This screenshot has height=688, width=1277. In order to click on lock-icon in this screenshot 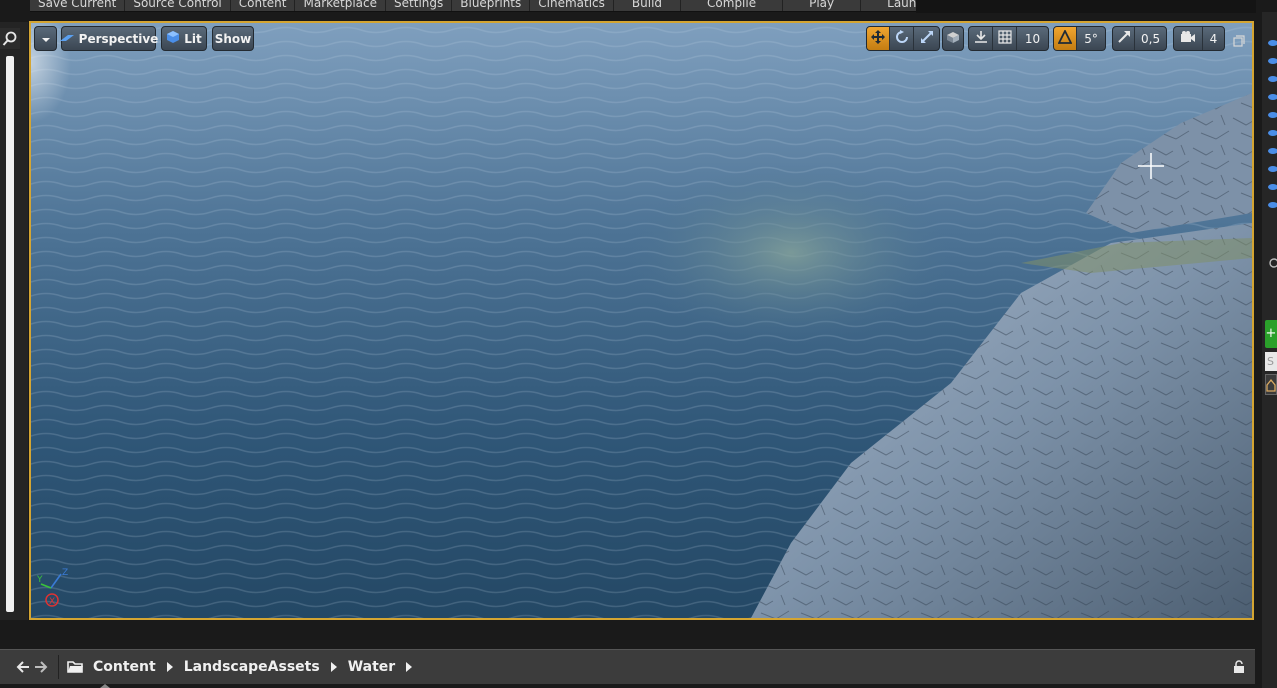, I will do `click(1240, 667)`.